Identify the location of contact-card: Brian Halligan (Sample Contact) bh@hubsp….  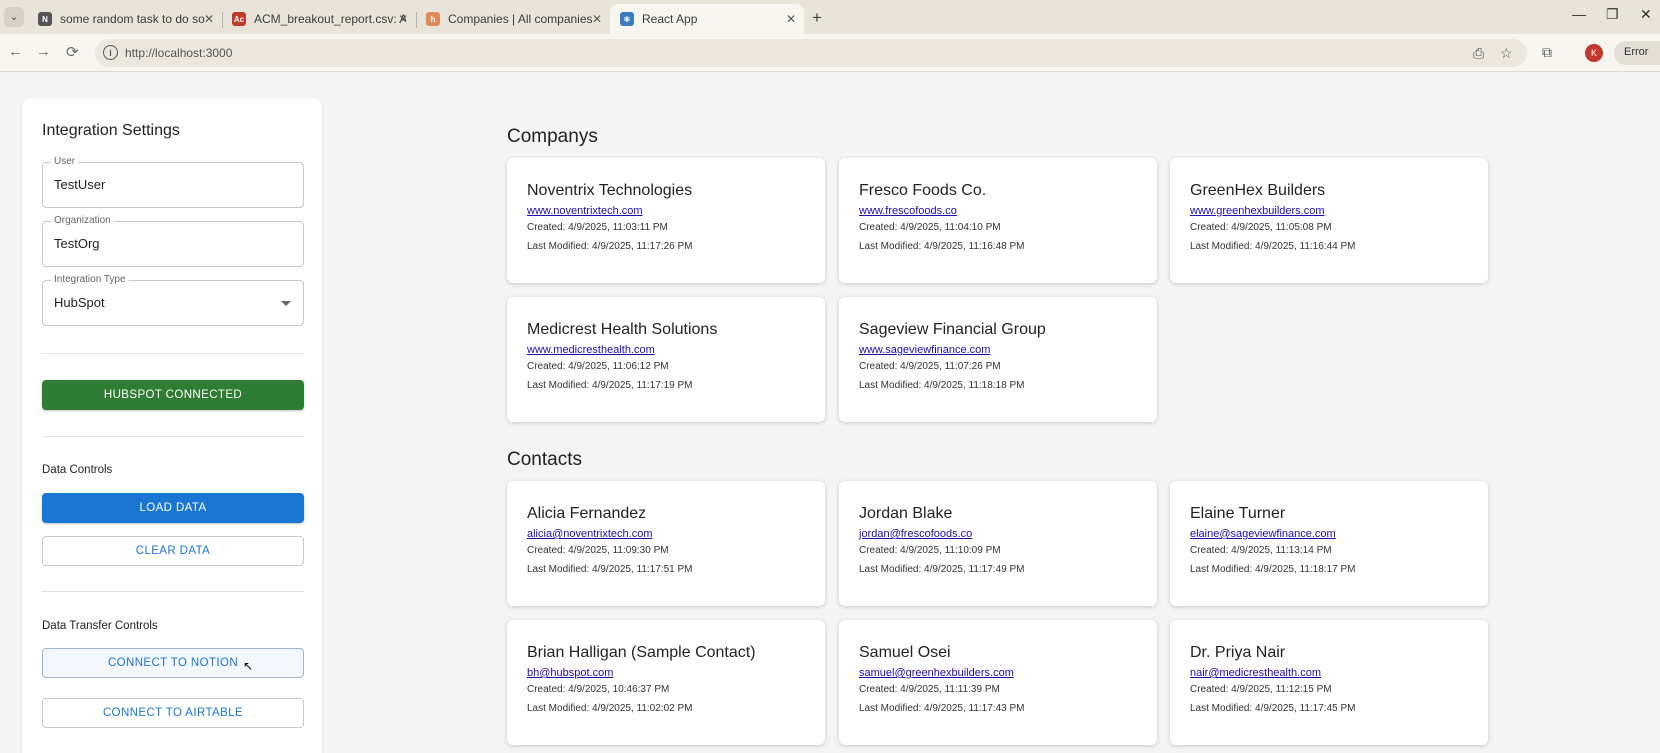
(666, 682).